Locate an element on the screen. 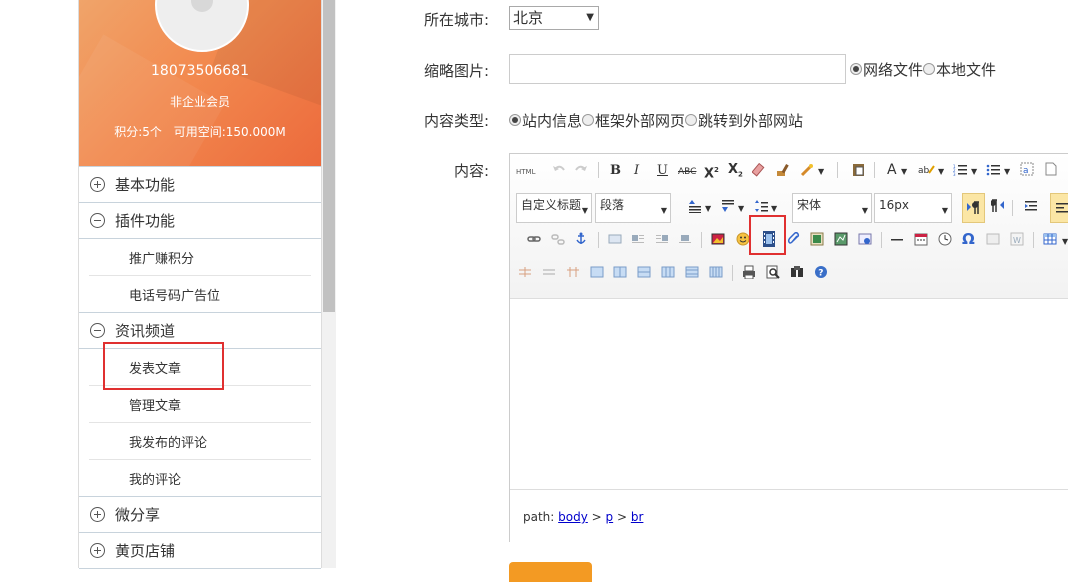 The width and height of the screenshot is (1068, 582). path-body: body is located at coordinates (573, 517).